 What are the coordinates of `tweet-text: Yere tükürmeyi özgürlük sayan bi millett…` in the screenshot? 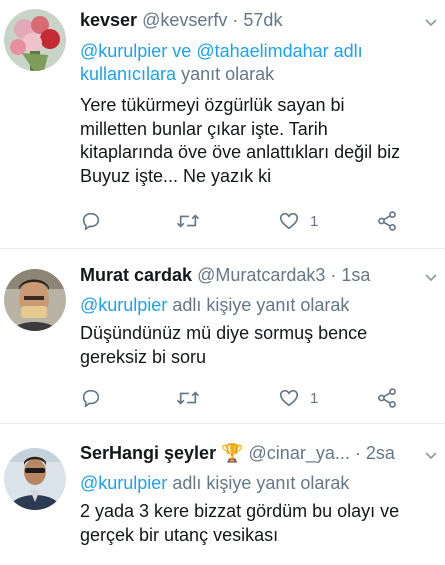 It's located at (255, 141).